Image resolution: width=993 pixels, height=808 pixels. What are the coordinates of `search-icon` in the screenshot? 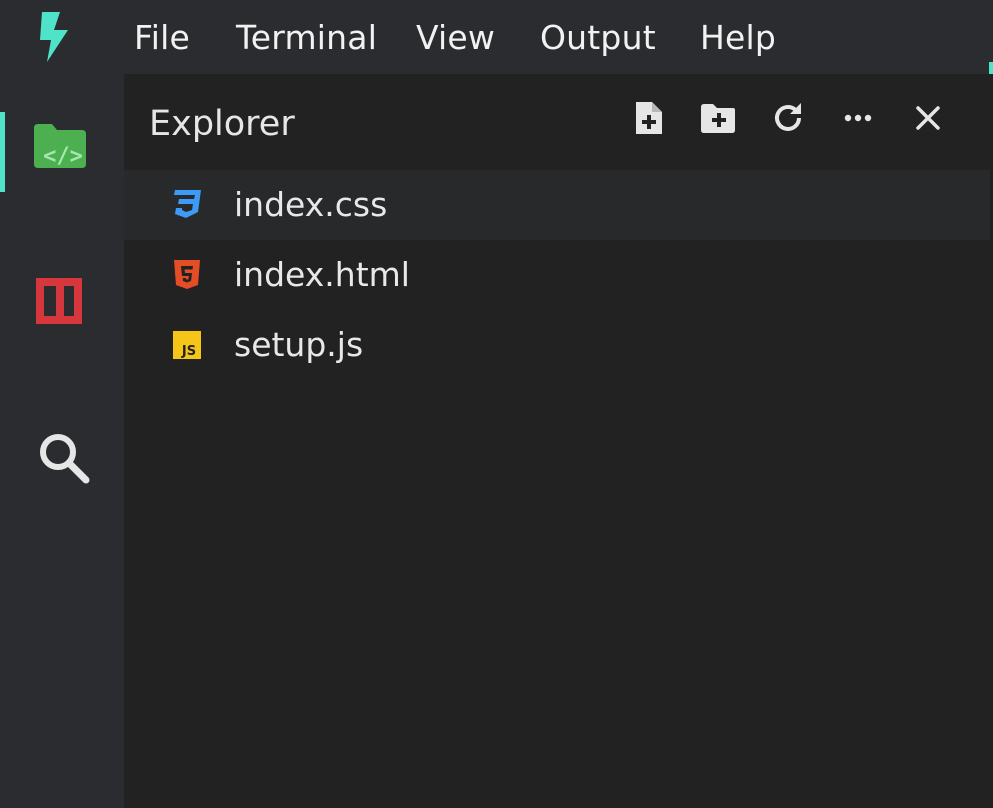 It's located at (65, 459).